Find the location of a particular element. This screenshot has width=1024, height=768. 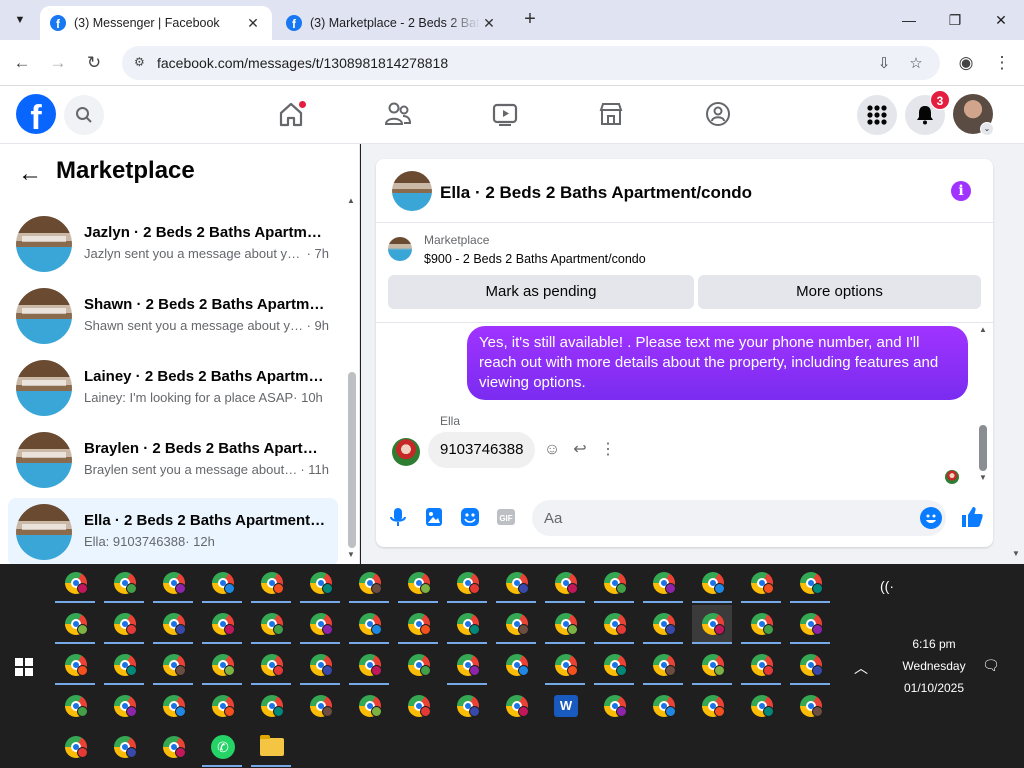

clock-day: Wednesday is located at coordinates (934, 666).